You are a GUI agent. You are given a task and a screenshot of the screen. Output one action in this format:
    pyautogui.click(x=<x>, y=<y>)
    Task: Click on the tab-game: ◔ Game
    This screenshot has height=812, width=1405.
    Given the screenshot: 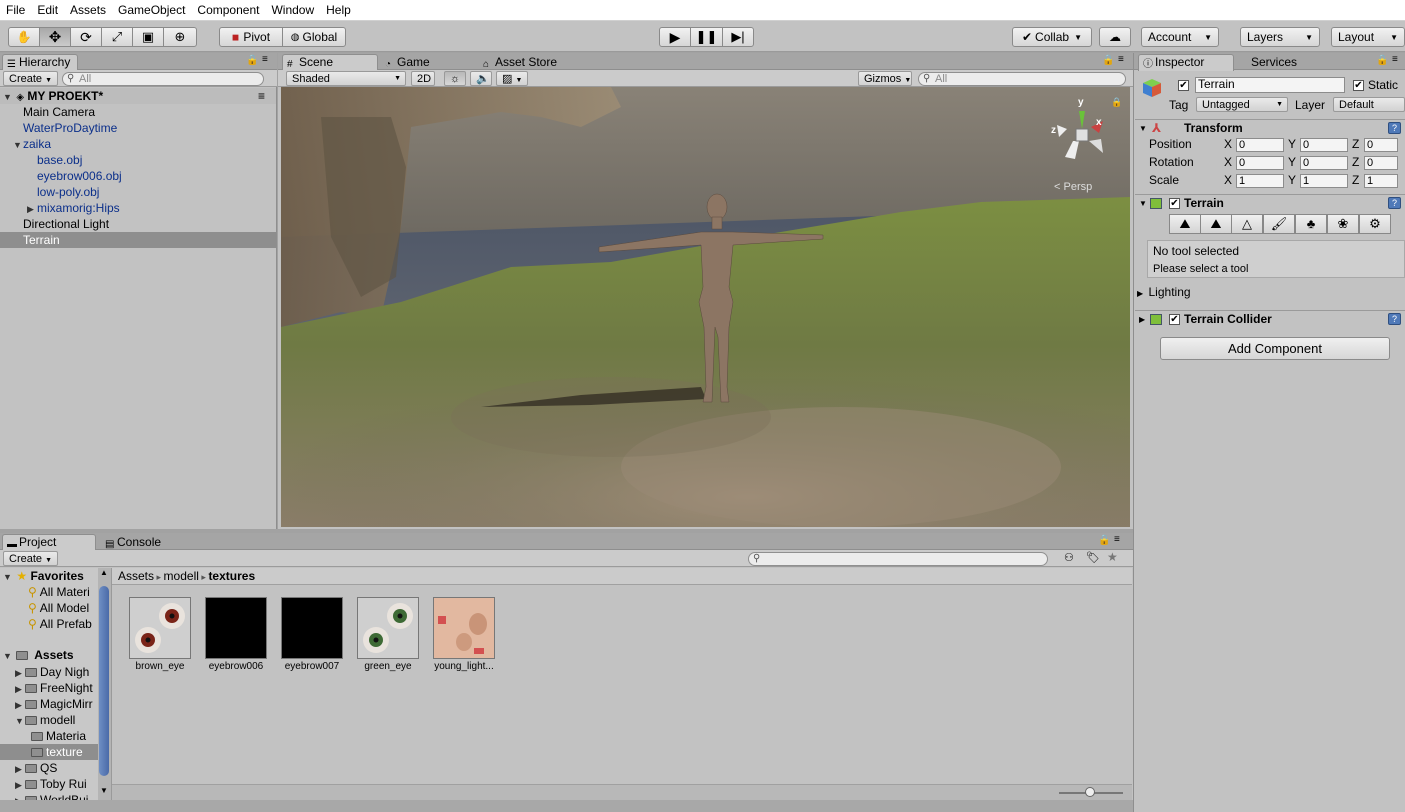 What is the action you would take?
    pyautogui.click(x=428, y=62)
    